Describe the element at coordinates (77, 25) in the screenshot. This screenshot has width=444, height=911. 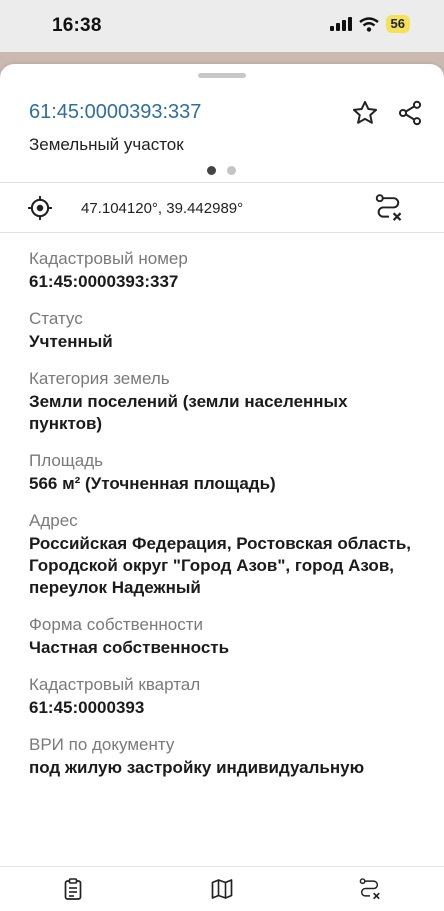
I see `status-time: 16:38` at that location.